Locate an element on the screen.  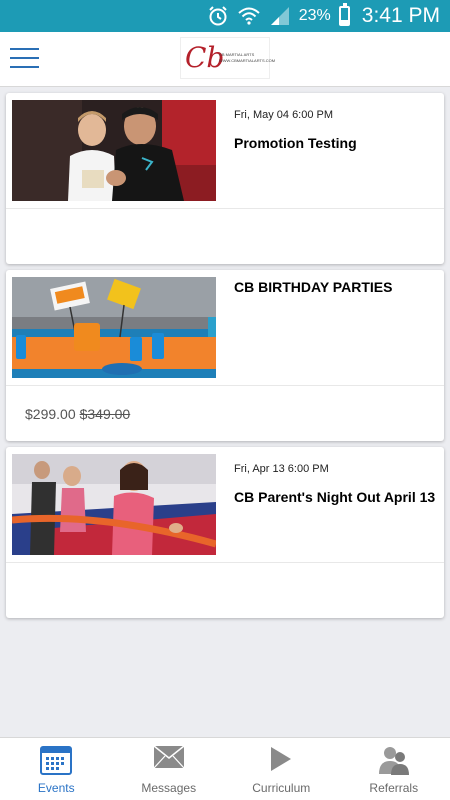
martial-arts-promotion-photo is located at coordinates (114, 150).